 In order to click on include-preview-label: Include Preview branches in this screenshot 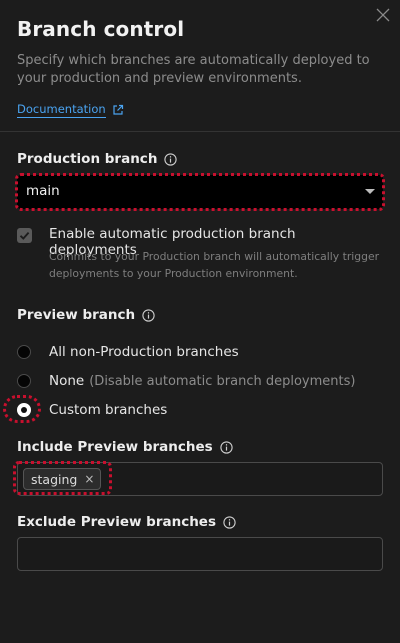, I will do `click(125, 447)`.